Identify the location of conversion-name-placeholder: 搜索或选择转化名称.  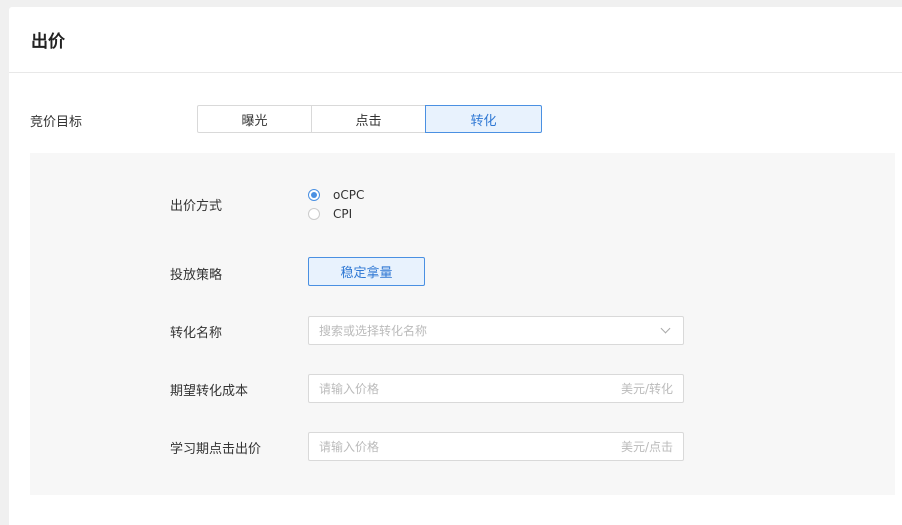
(373, 331).